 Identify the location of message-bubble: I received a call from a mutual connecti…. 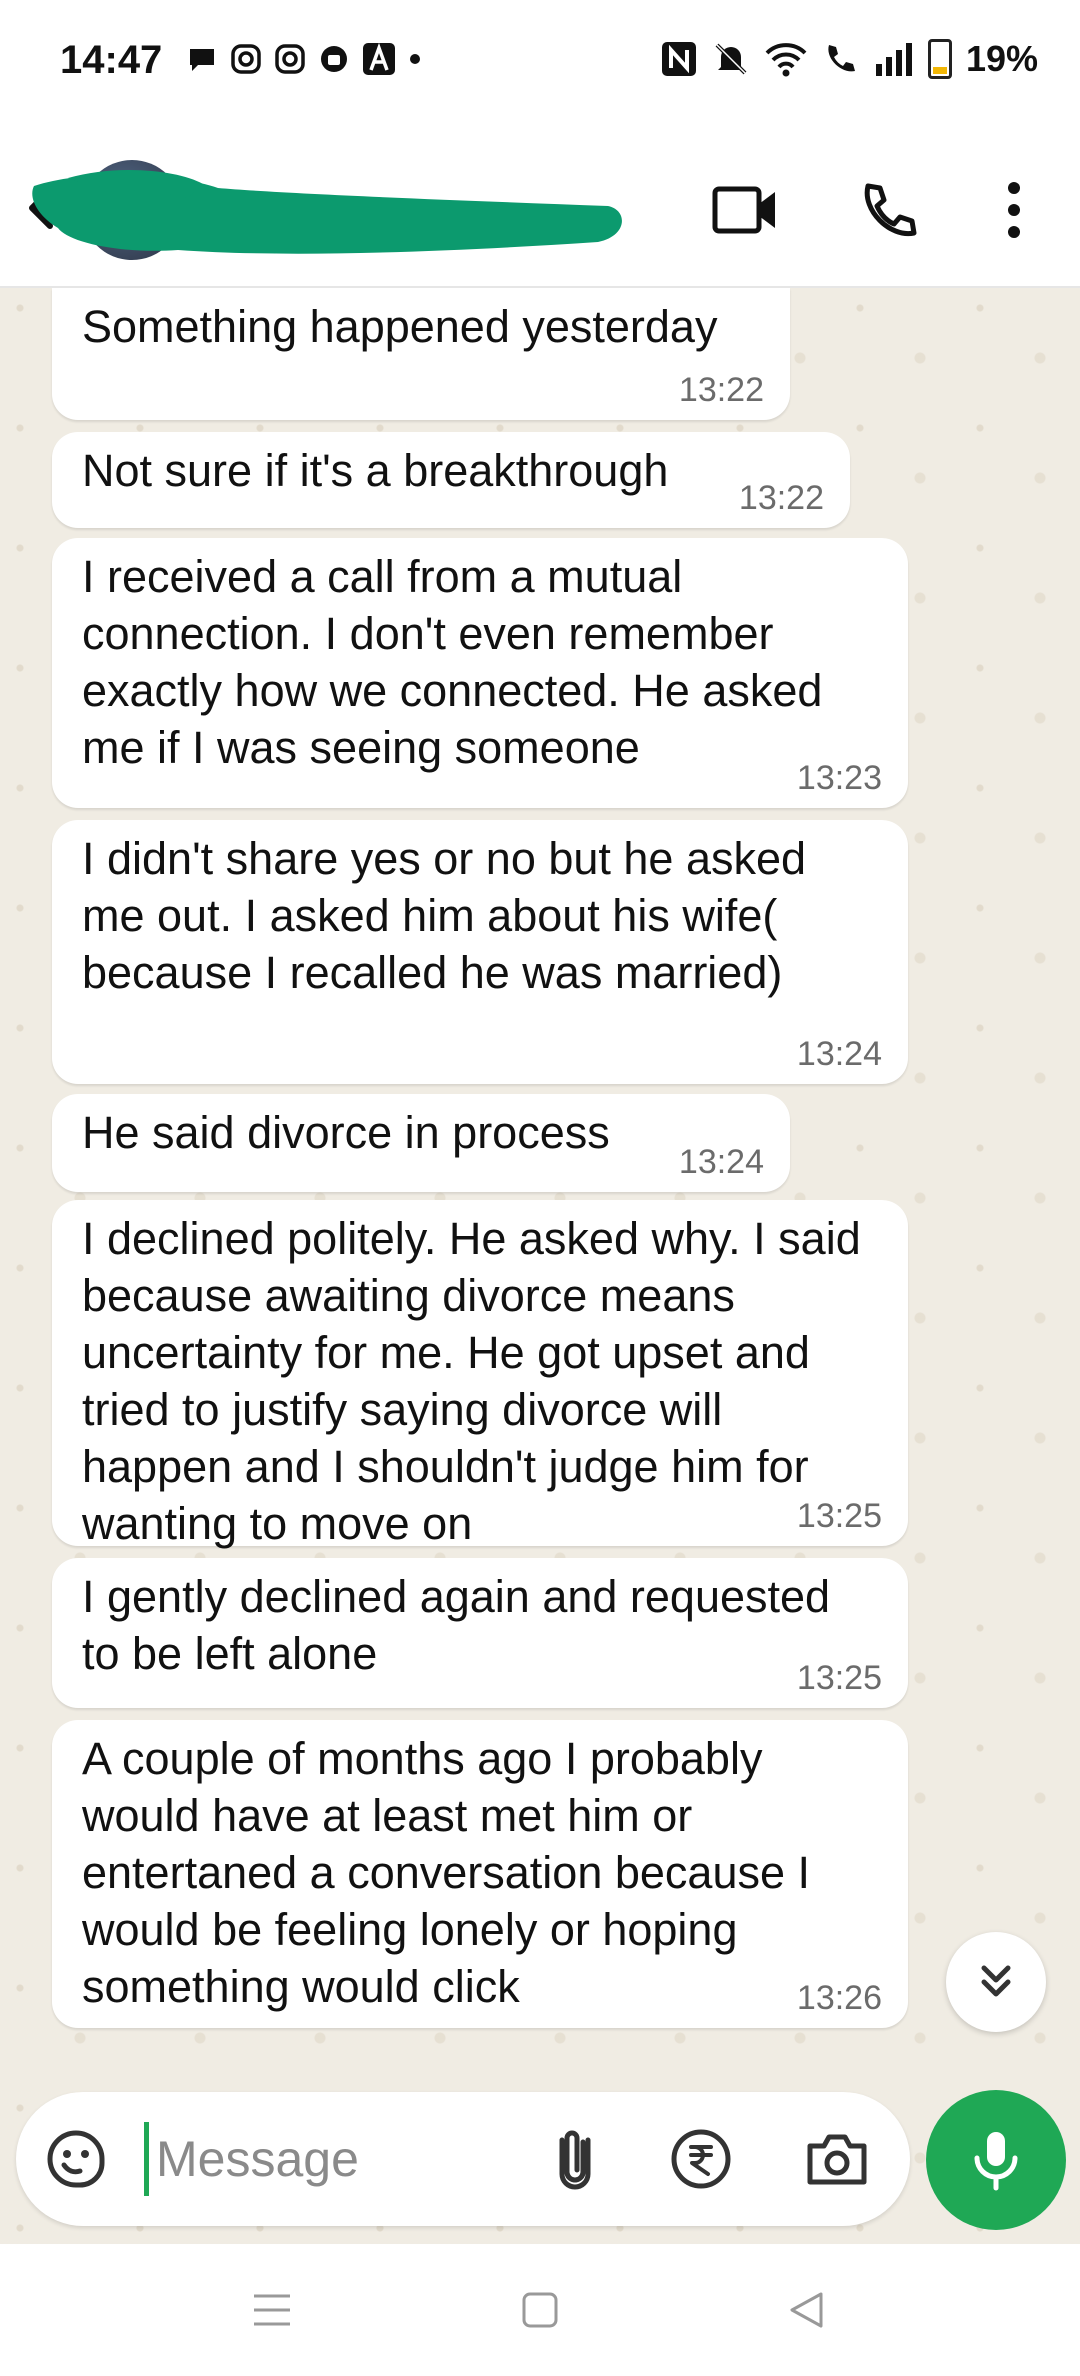
(480, 673).